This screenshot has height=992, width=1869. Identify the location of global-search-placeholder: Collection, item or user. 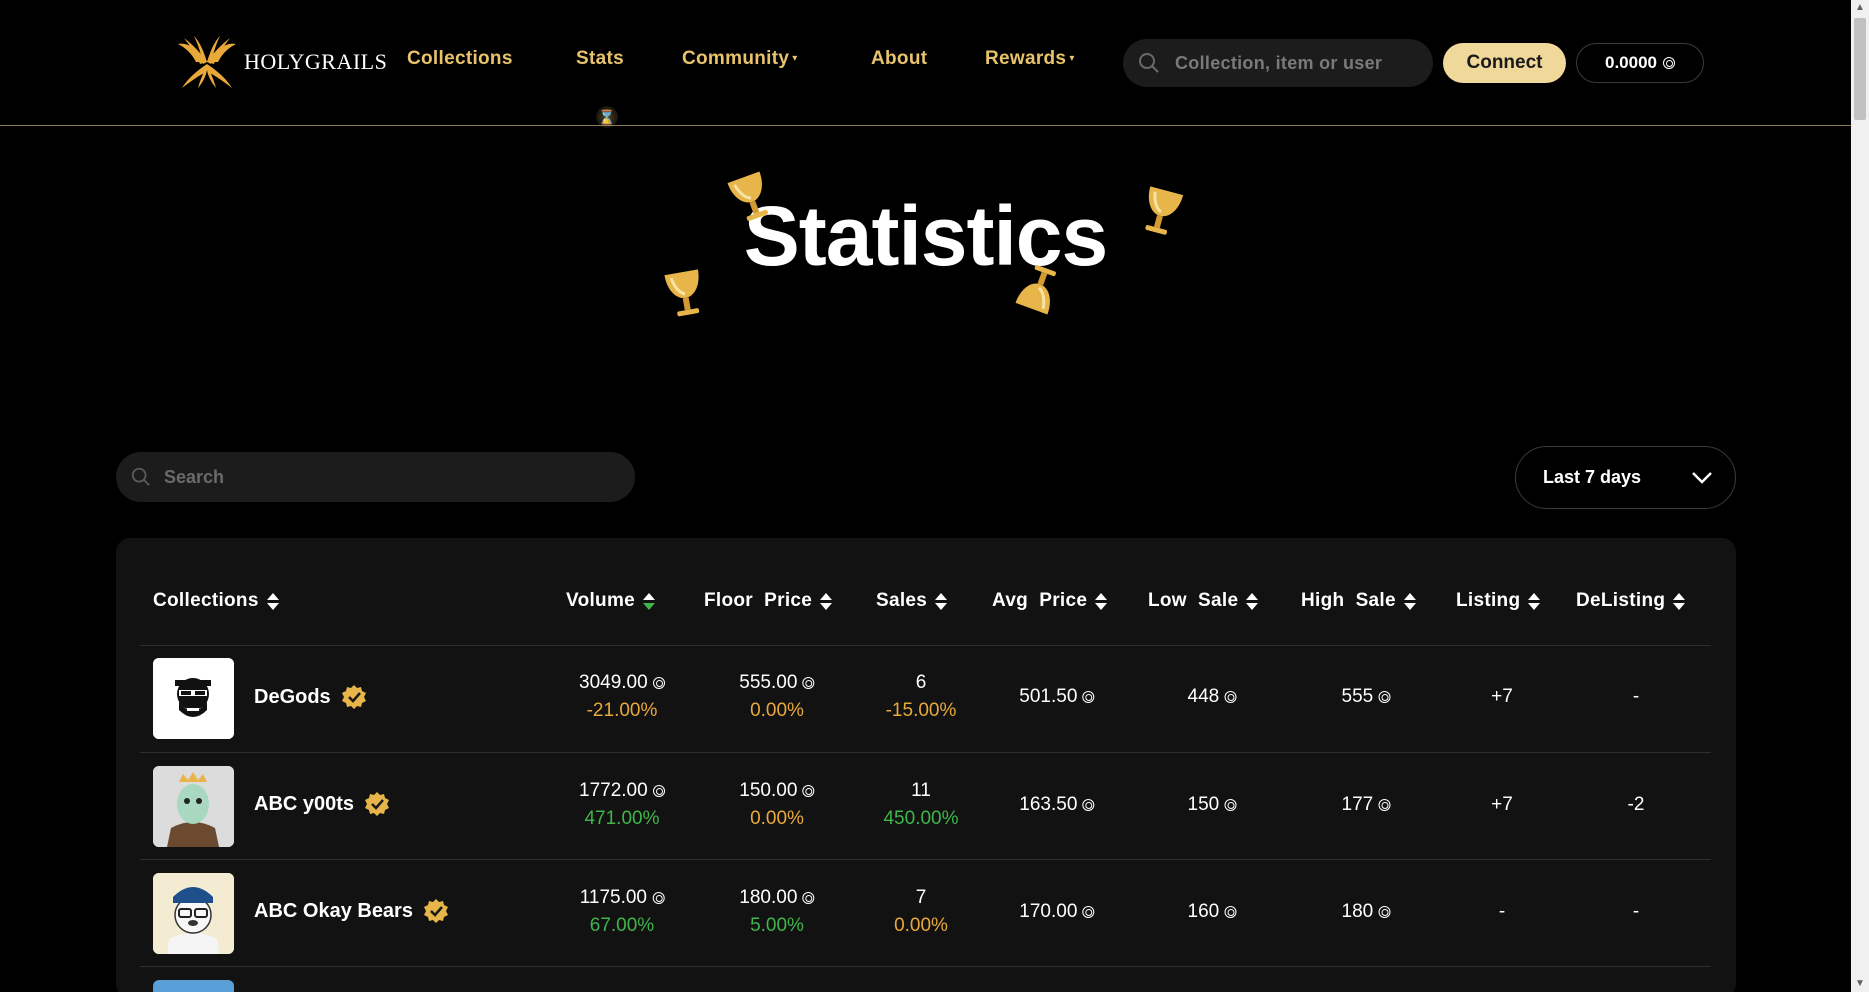
(1279, 62).